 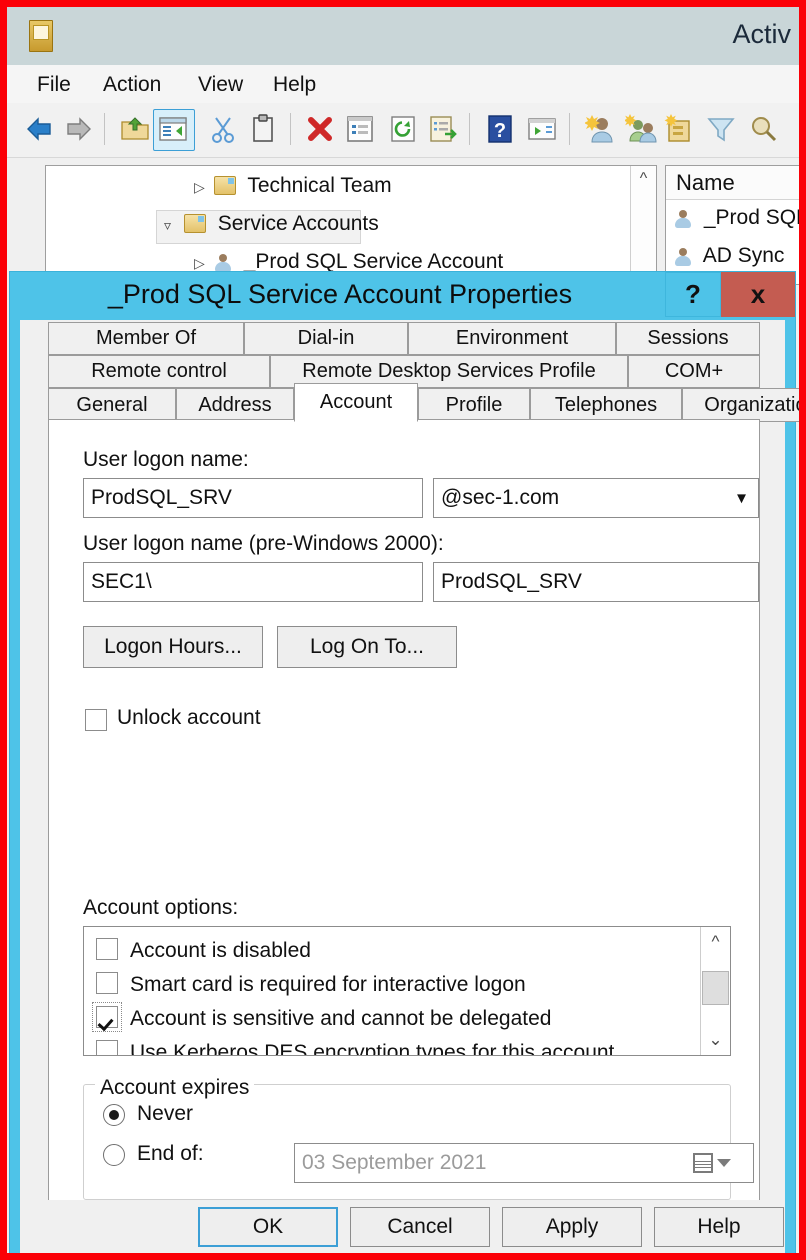 What do you see at coordinates (175, 1088) in the screenshot?
I see `account-expires-legend: Account expires` at bounding box center [175, 1088].